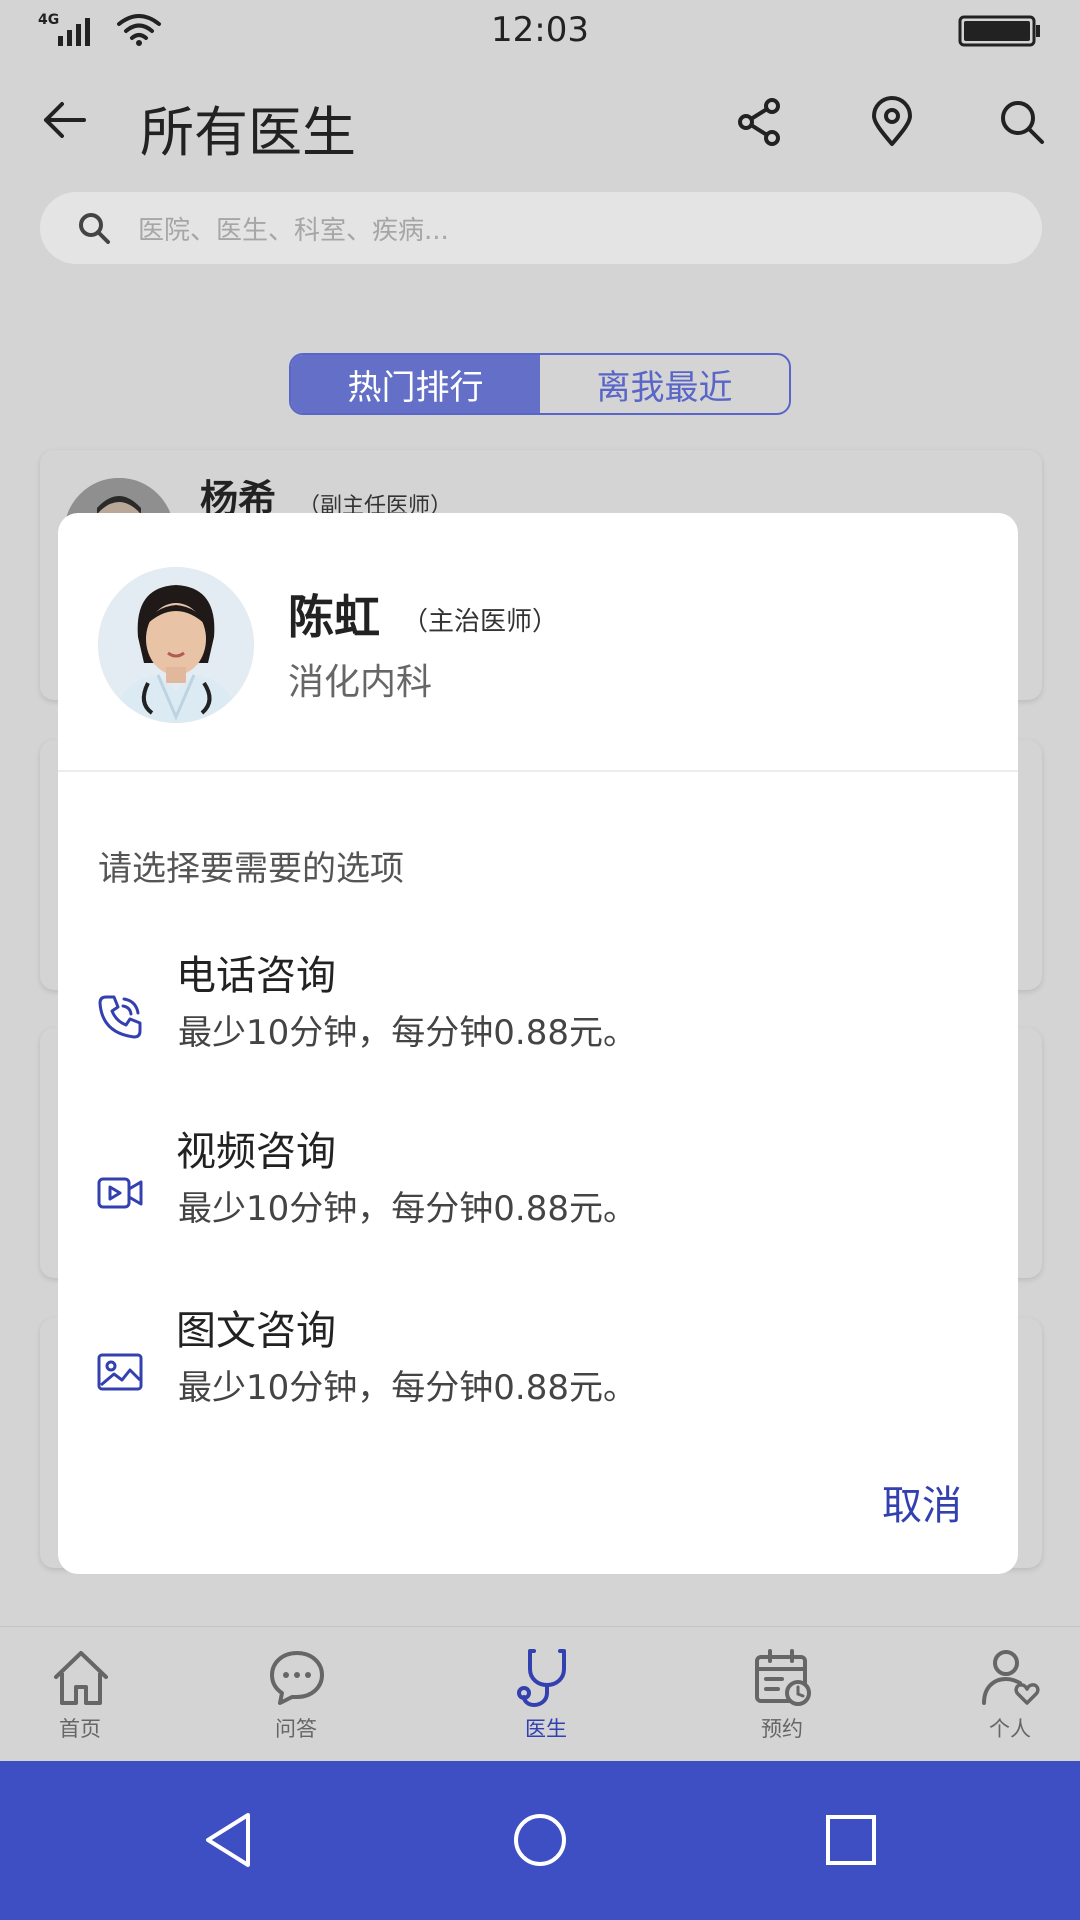 The image size is (1080, 1920). I want to click on status-bar: 4G 12:03, so click(540, 30).